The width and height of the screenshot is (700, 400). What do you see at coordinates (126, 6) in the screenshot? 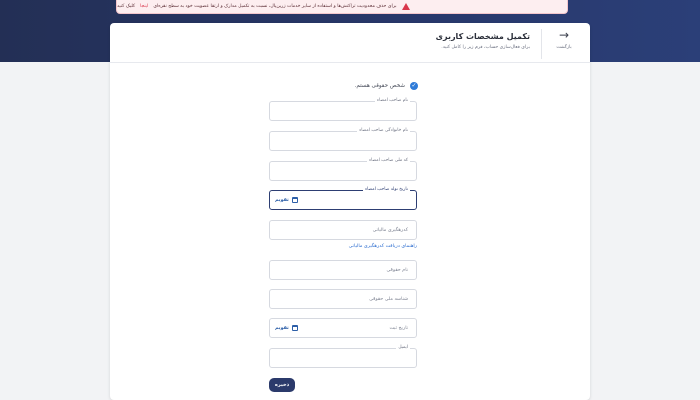
I see `alert-suffix: کلیک کنید` at bounding box center [126, 6].